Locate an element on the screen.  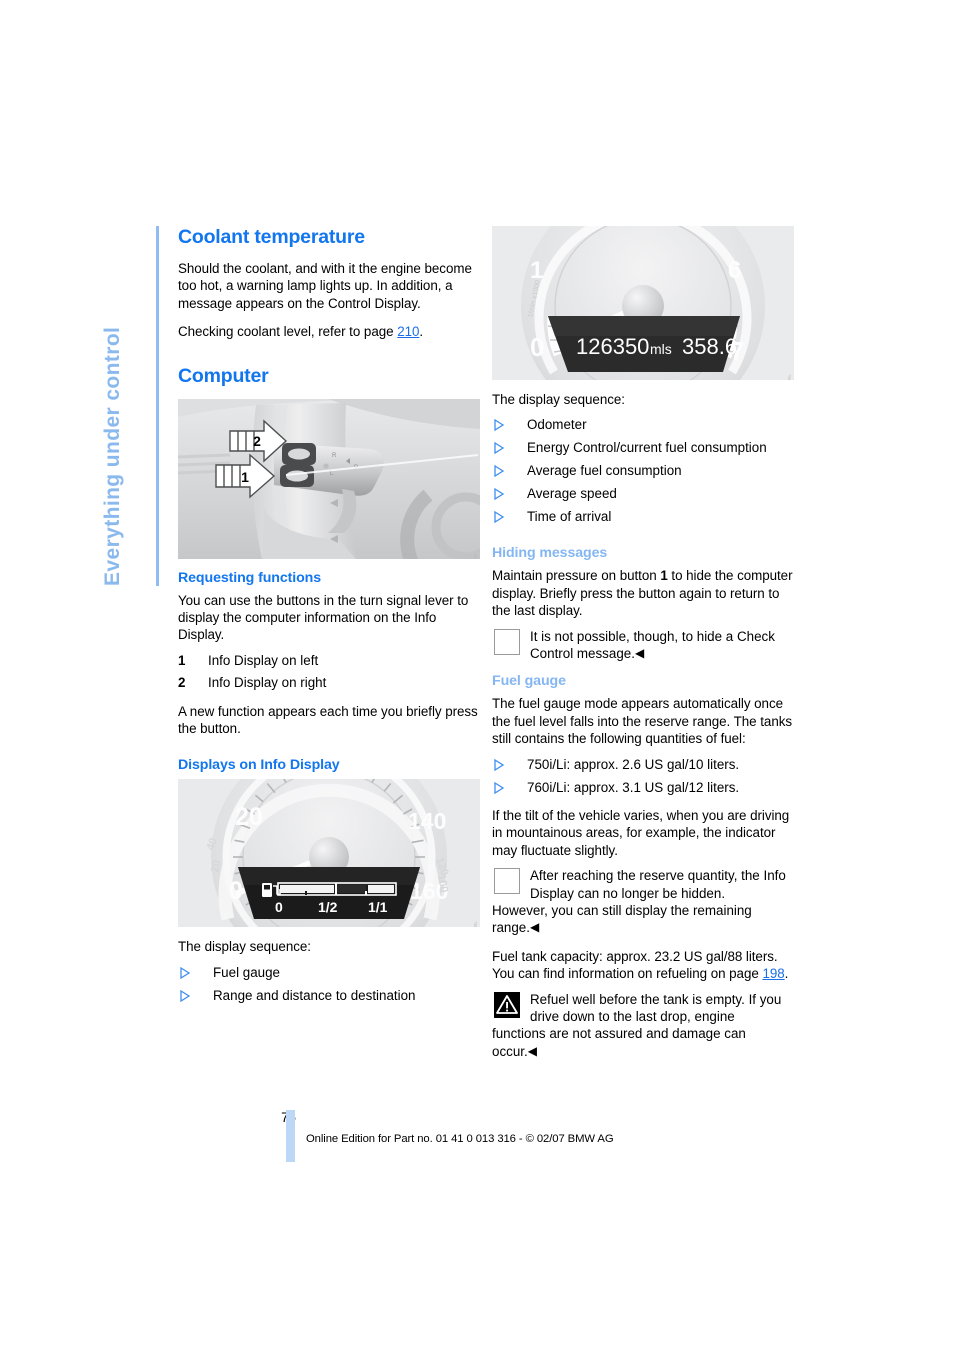
sequence-item-label: Odometer is located at coordinates (557, 425).